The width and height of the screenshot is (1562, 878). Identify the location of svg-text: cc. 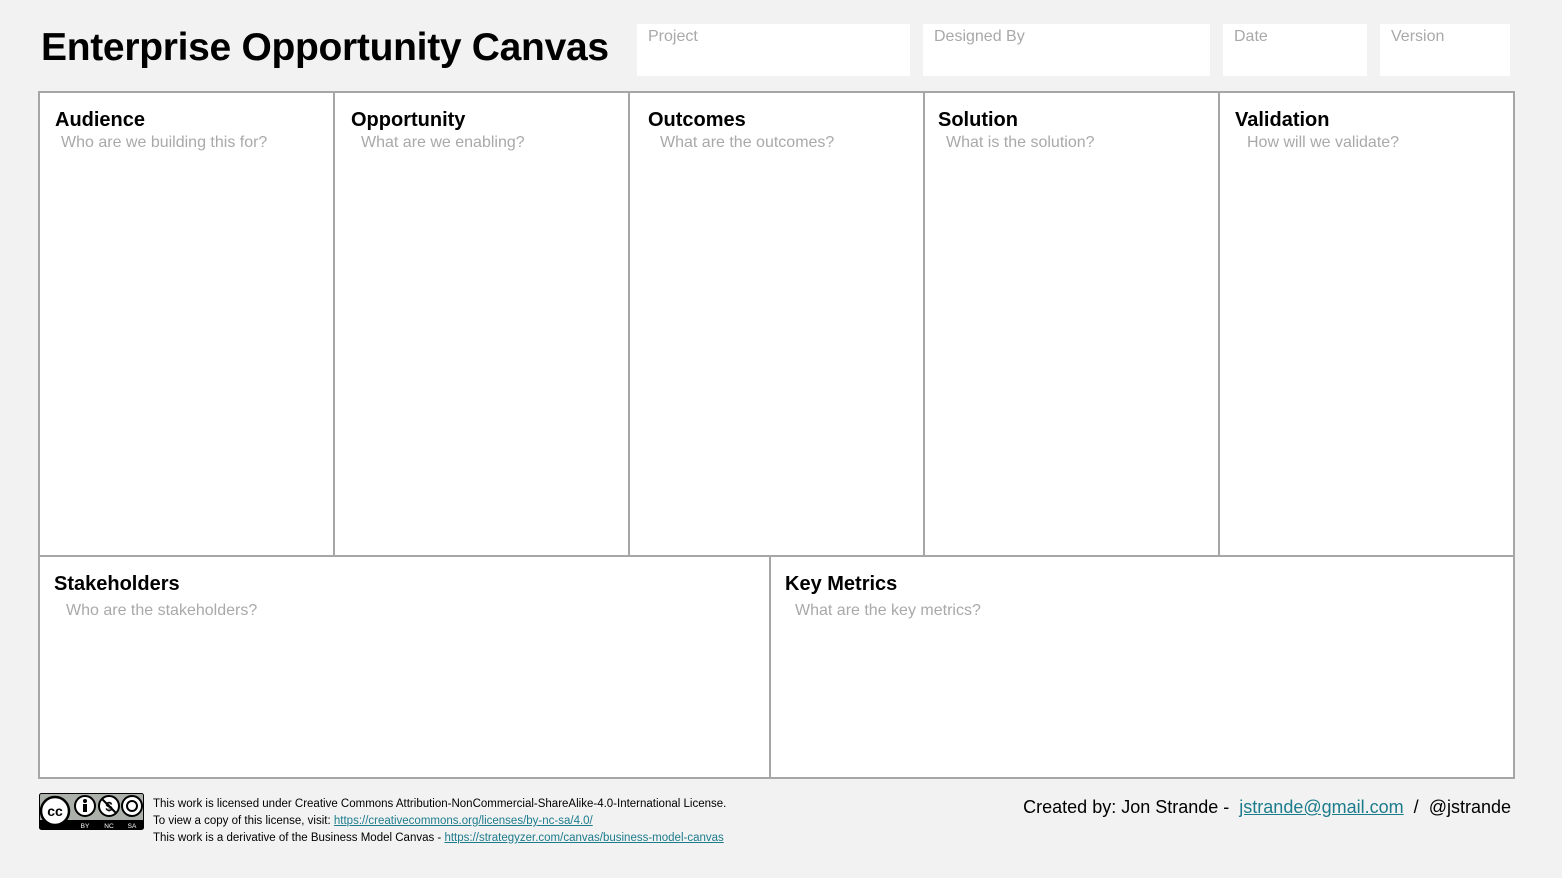
(55, 811).